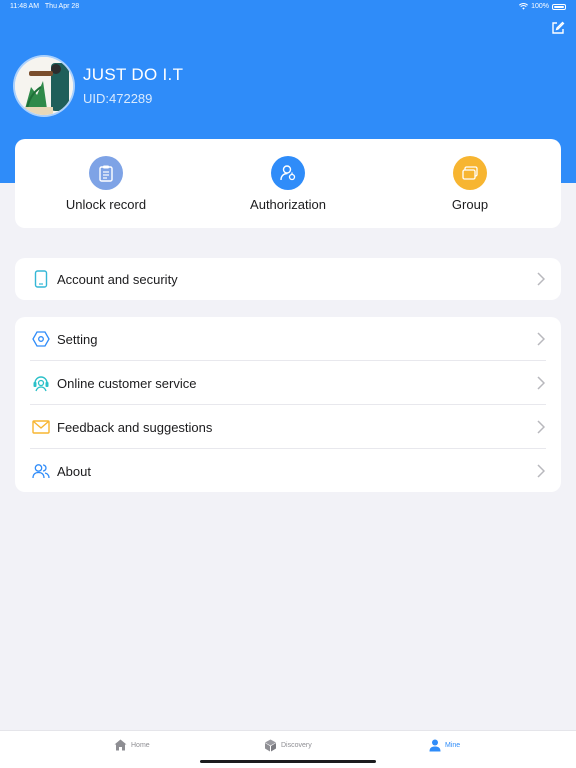  What do you see at coordinates (106, 204) in the screenshot?
I see `unlock-record-label: Unlock record` at bounding box center [106, 204].